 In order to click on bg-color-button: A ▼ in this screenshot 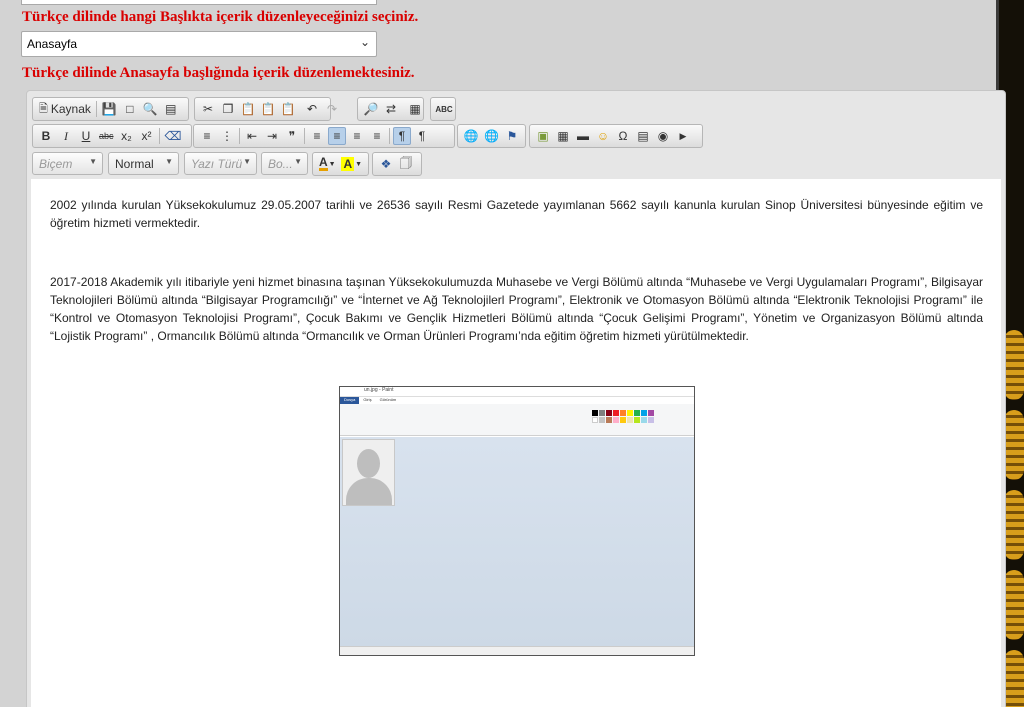, I will do `click(352, 164)`.